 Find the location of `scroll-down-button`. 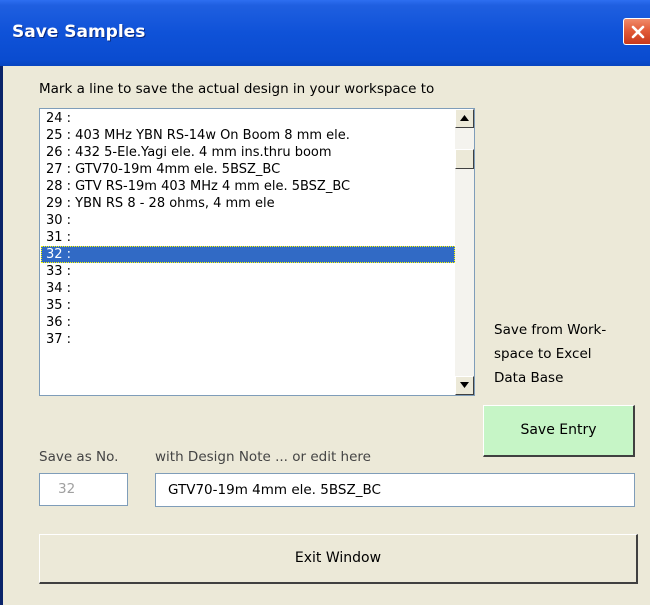

scroll-down-button is located at coordinates (464, 385).